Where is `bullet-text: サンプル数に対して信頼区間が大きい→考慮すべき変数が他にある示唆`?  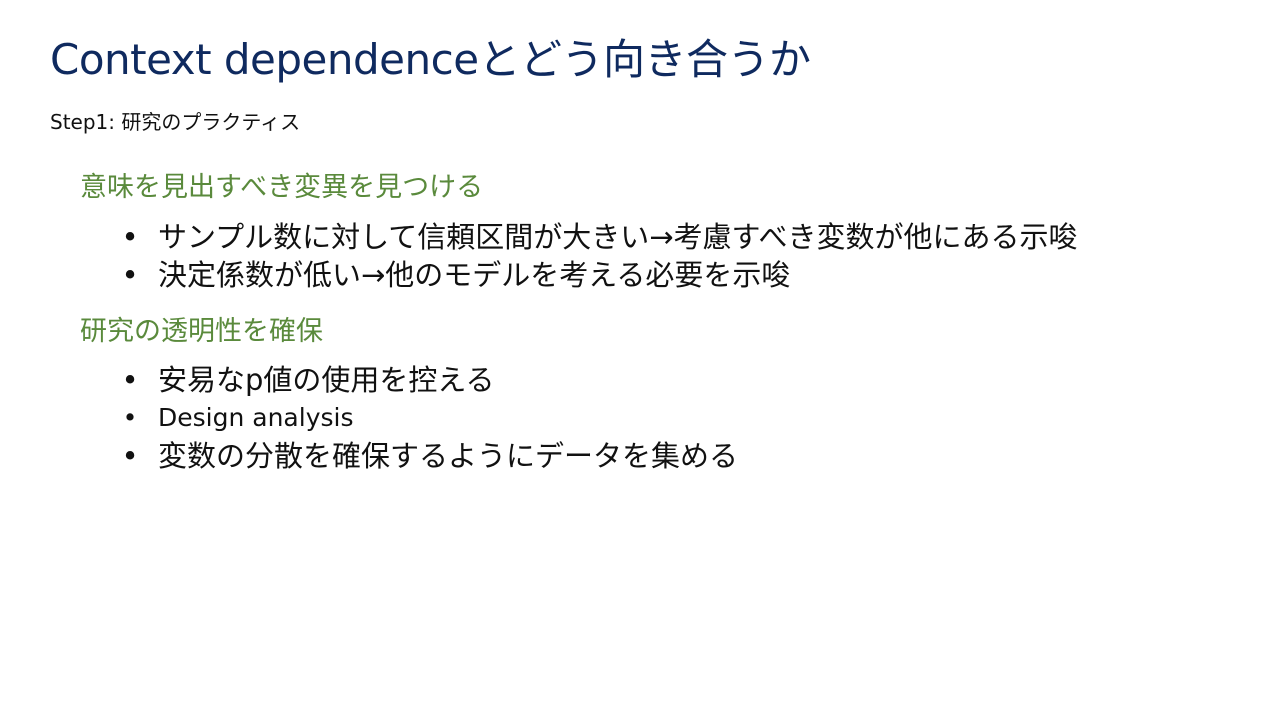
bullet-text: サンプル数に対して信頼区間が大きい→考慮すべき変数が他にある示唆 is located at coordinates (618, 237).